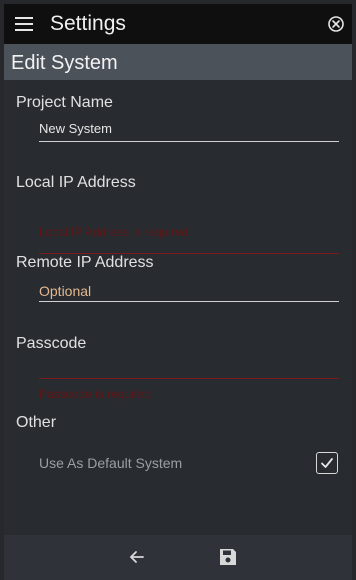 The width and height of the screenshot is (356, 580). Describe the element at coordinates (137, 557) in the screenshot. I see `back-arrow-icon` at that location.